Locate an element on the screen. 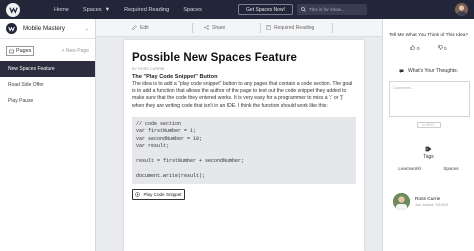 The width and height of the screenshot is (474, 251). code-line: var result; is located at coordinates (153, 145).